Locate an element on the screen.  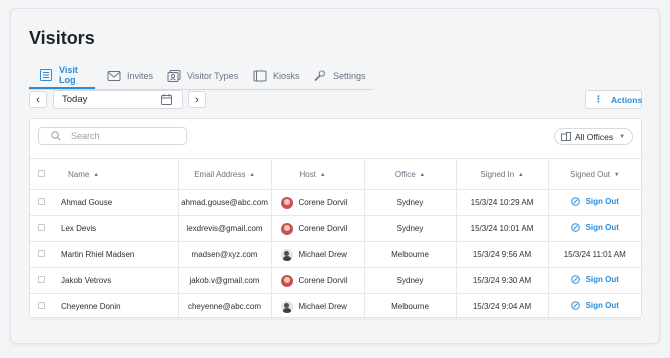
visitor-email: lexdrevis@gmail.com is located at coordinates (224, 228).